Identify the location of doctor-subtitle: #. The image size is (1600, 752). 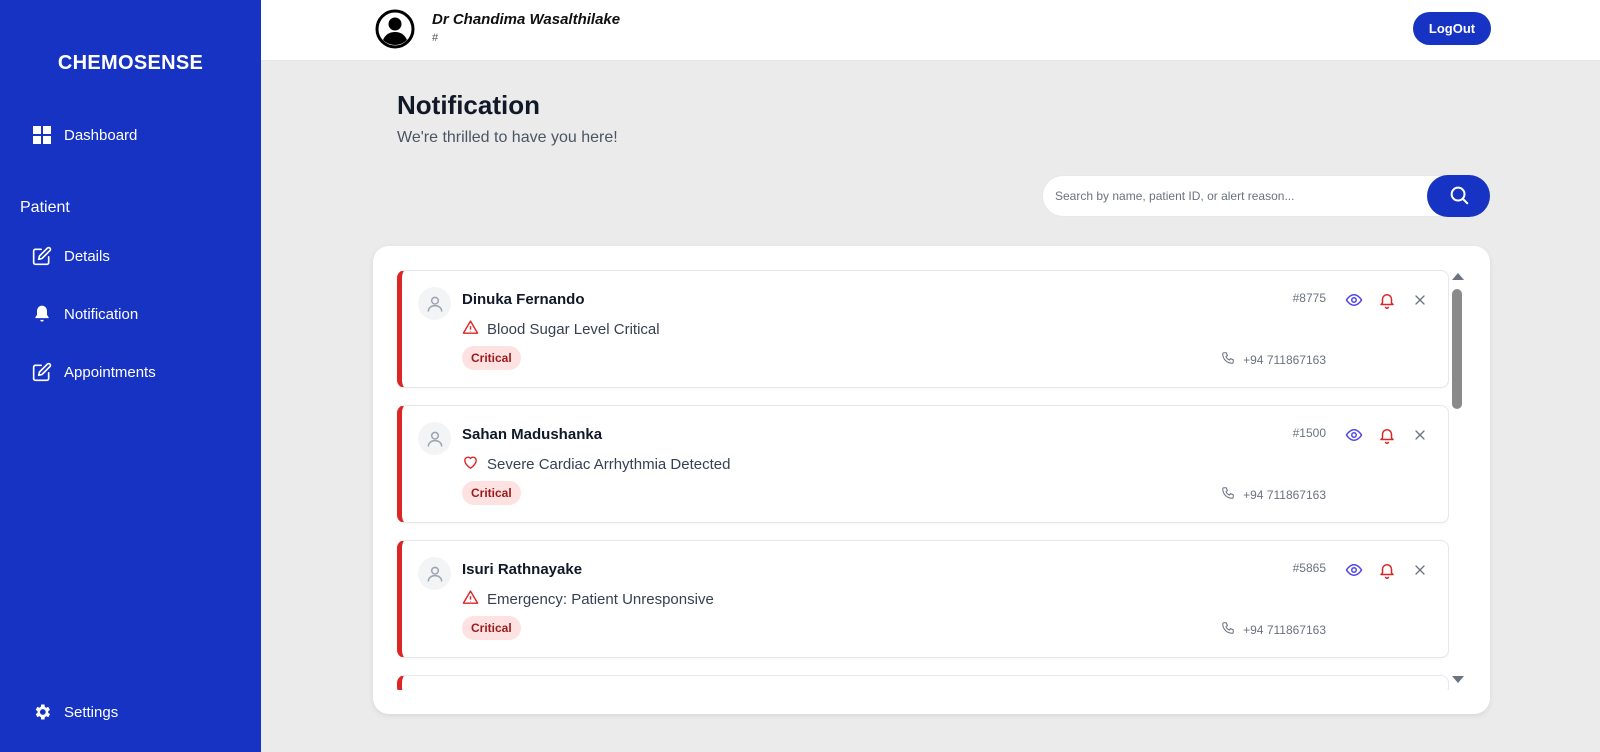
(435, 38).